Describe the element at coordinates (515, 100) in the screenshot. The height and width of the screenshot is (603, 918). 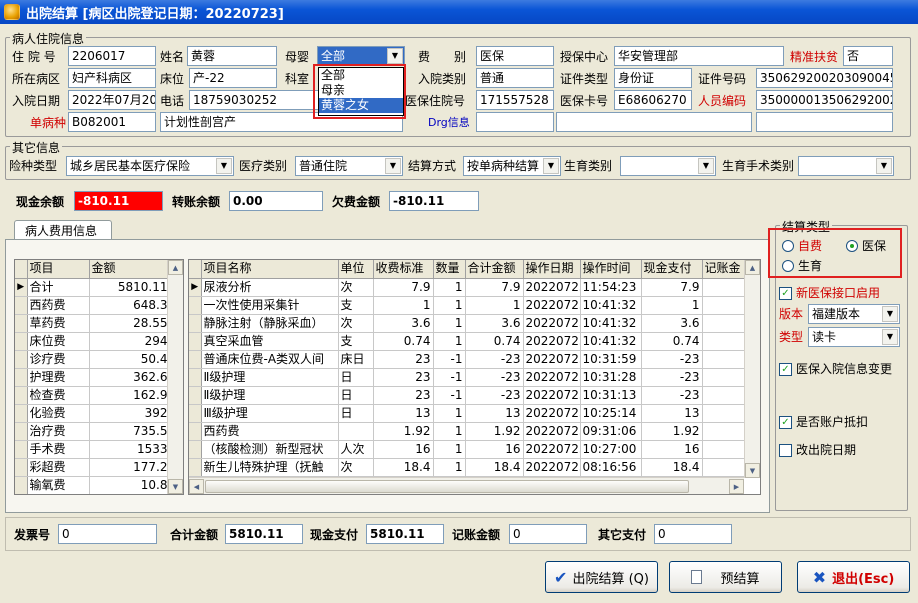
I see `ins-no-field: 171557528` at that location.